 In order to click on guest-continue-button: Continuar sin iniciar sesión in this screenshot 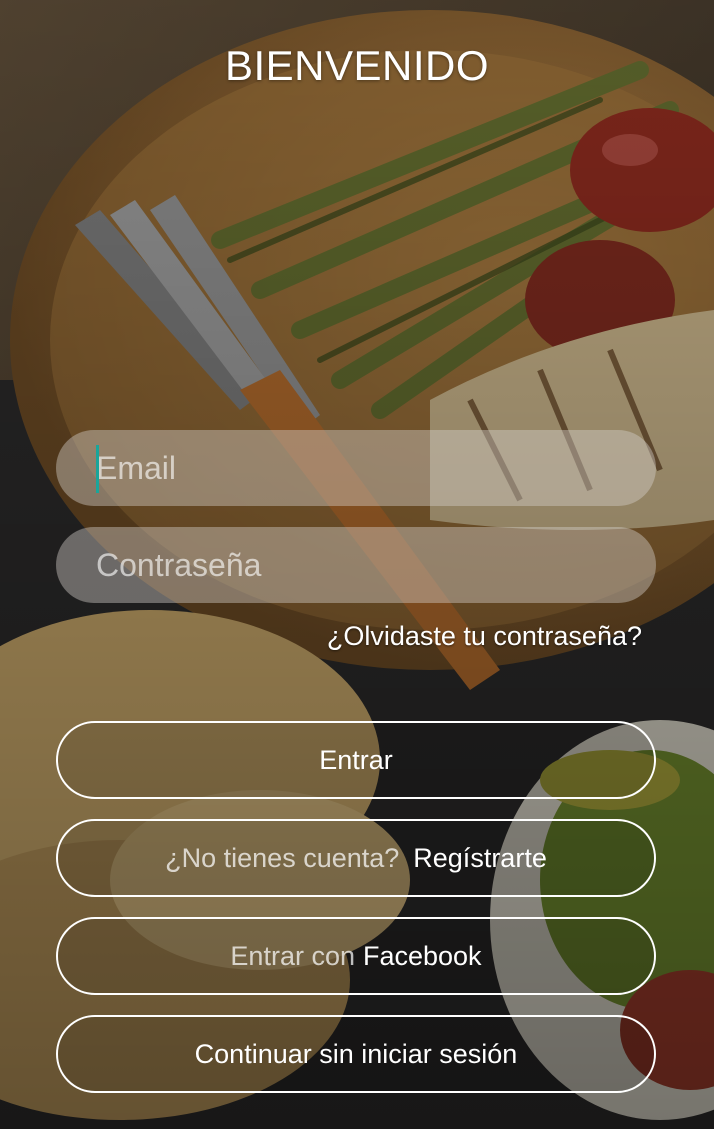, I will do `click(356, 1054)`.